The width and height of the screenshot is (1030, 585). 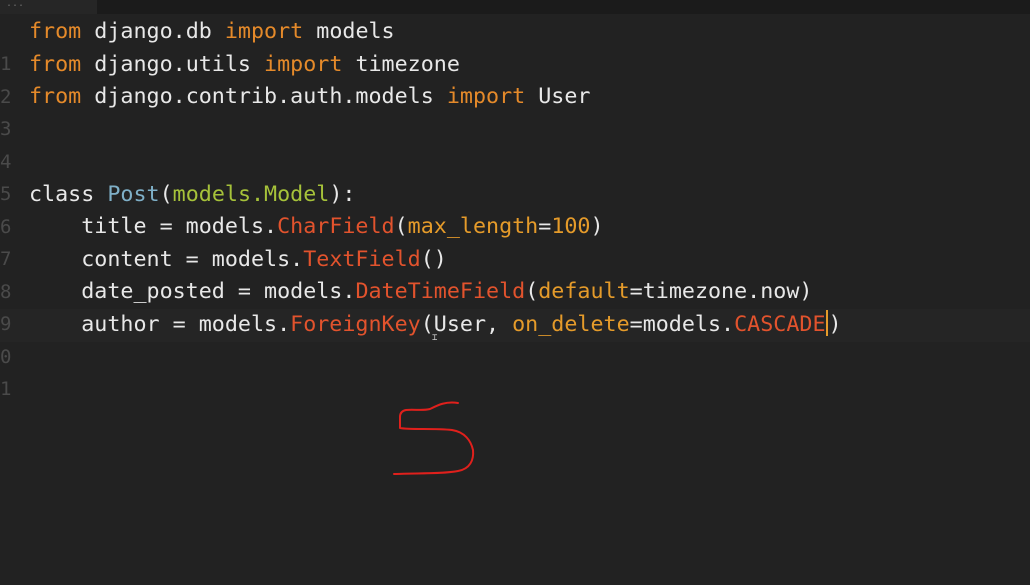 What do you see at coordinates (349, 31) in the screenshot?
I see `imported-name: models` at bounding box center [349, 31].